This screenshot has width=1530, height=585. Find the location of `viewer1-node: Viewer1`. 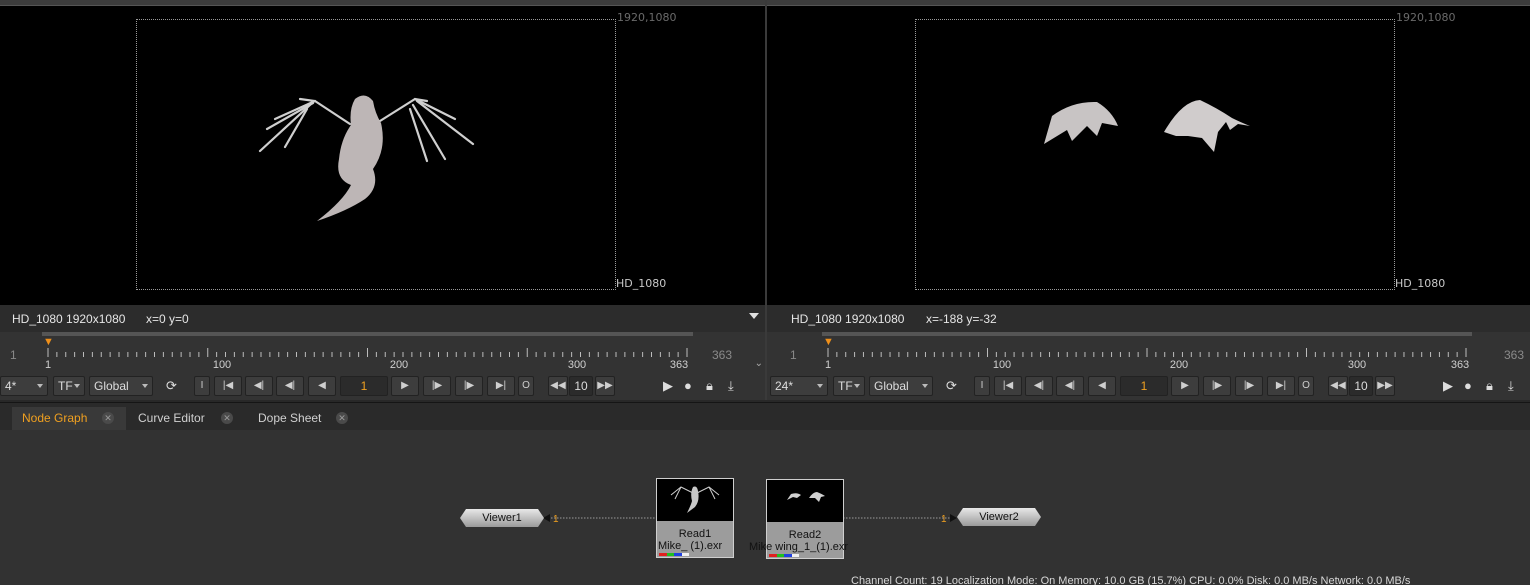

viewer1-node: Viewer1 is located at coordinates (502, 518).